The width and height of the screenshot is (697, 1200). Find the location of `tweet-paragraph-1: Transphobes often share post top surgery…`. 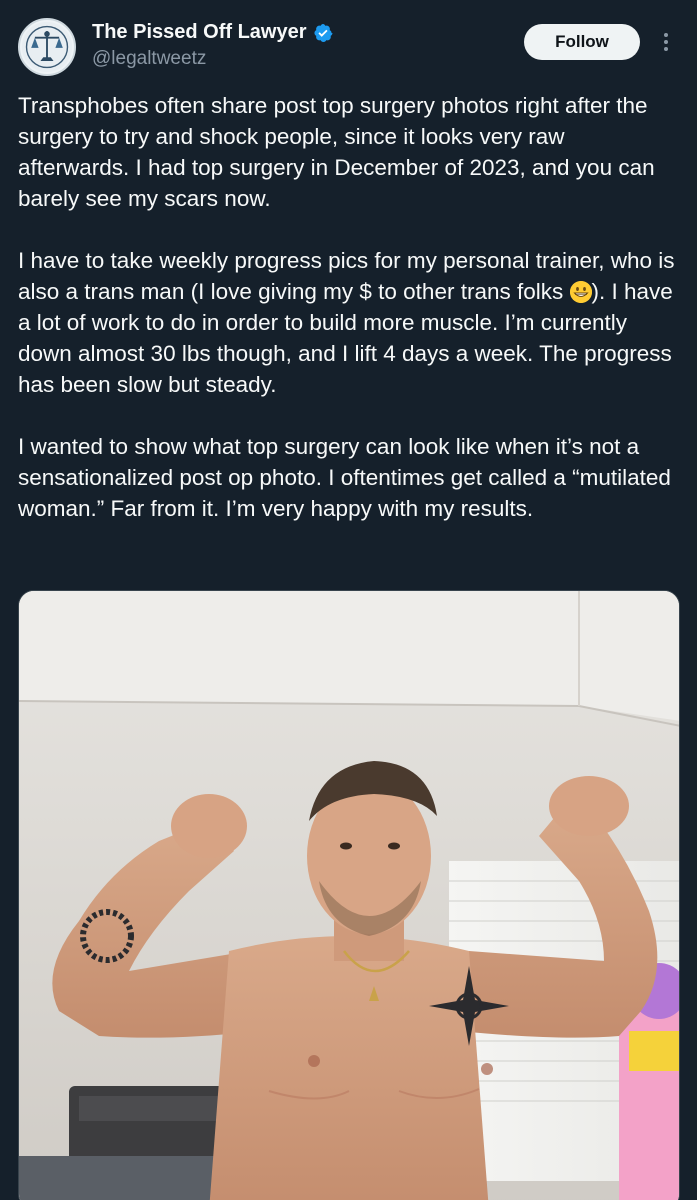

tweet-paragraph-1: Transphobes often share post top surgery… is located at coordinates (336, 152).